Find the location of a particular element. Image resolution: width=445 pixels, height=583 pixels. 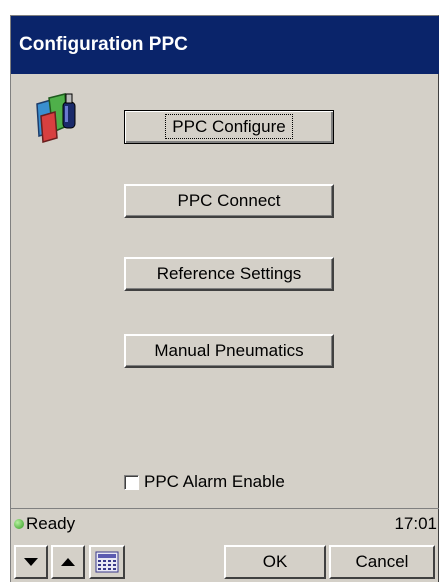

keypad-button is located at coordinates (107, 562).